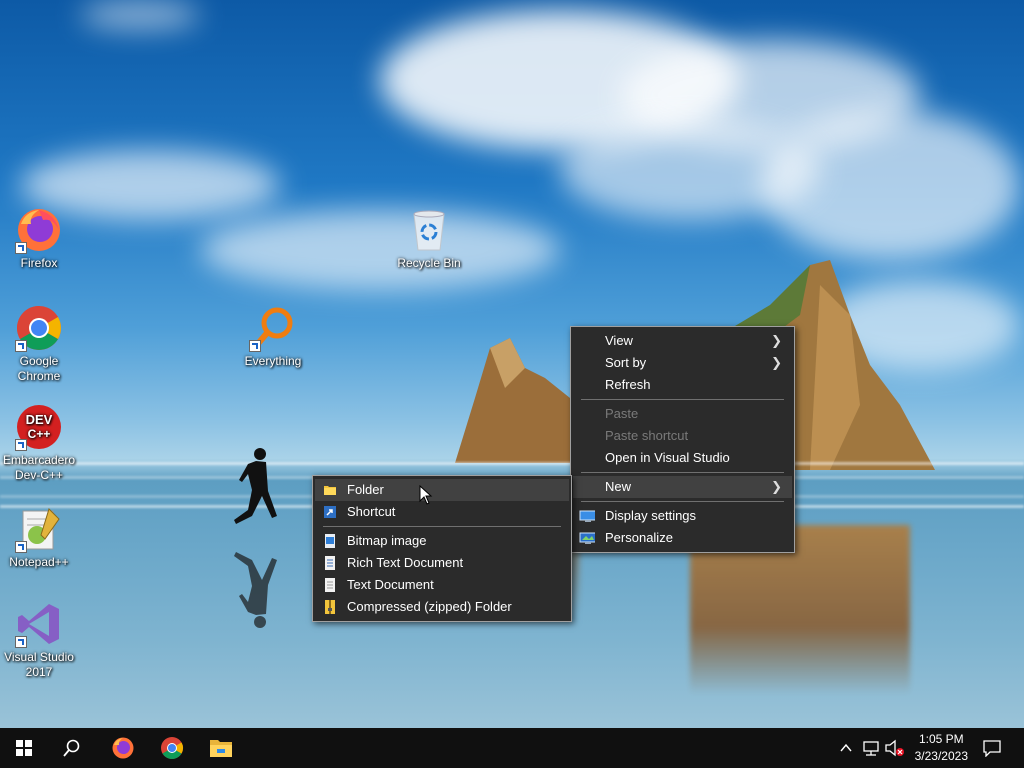 The width and height of the screenshot is (1024, 768). Describe the element at coordinates (39, 562) in the screenshot. I see `desktop-icon-label: Notepad++` at that location.